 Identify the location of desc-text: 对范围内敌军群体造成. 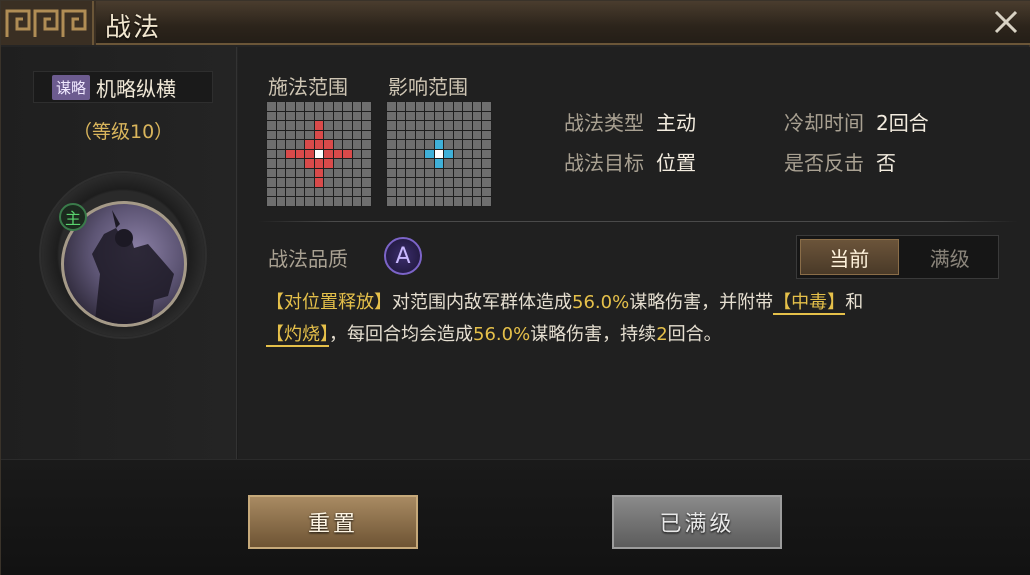
(482, 302).